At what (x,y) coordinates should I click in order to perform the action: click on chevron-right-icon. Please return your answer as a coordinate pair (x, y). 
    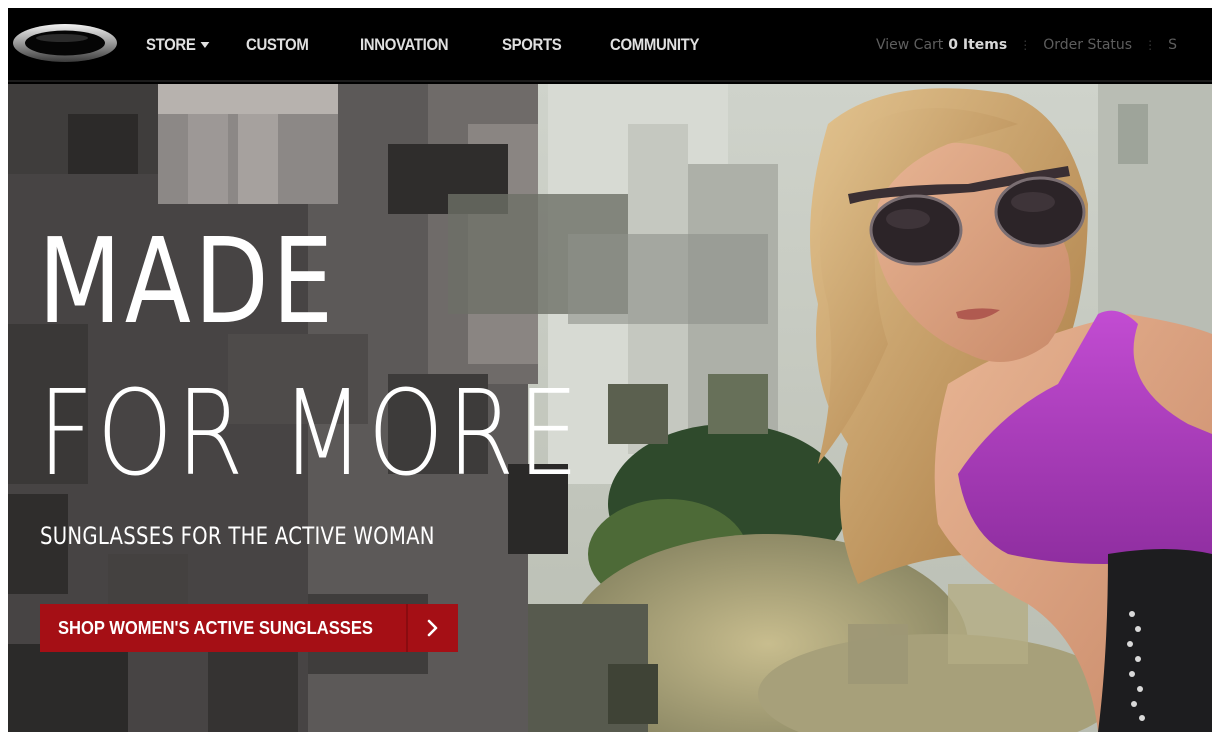
    Looking at the image, I should click on (432, 628).